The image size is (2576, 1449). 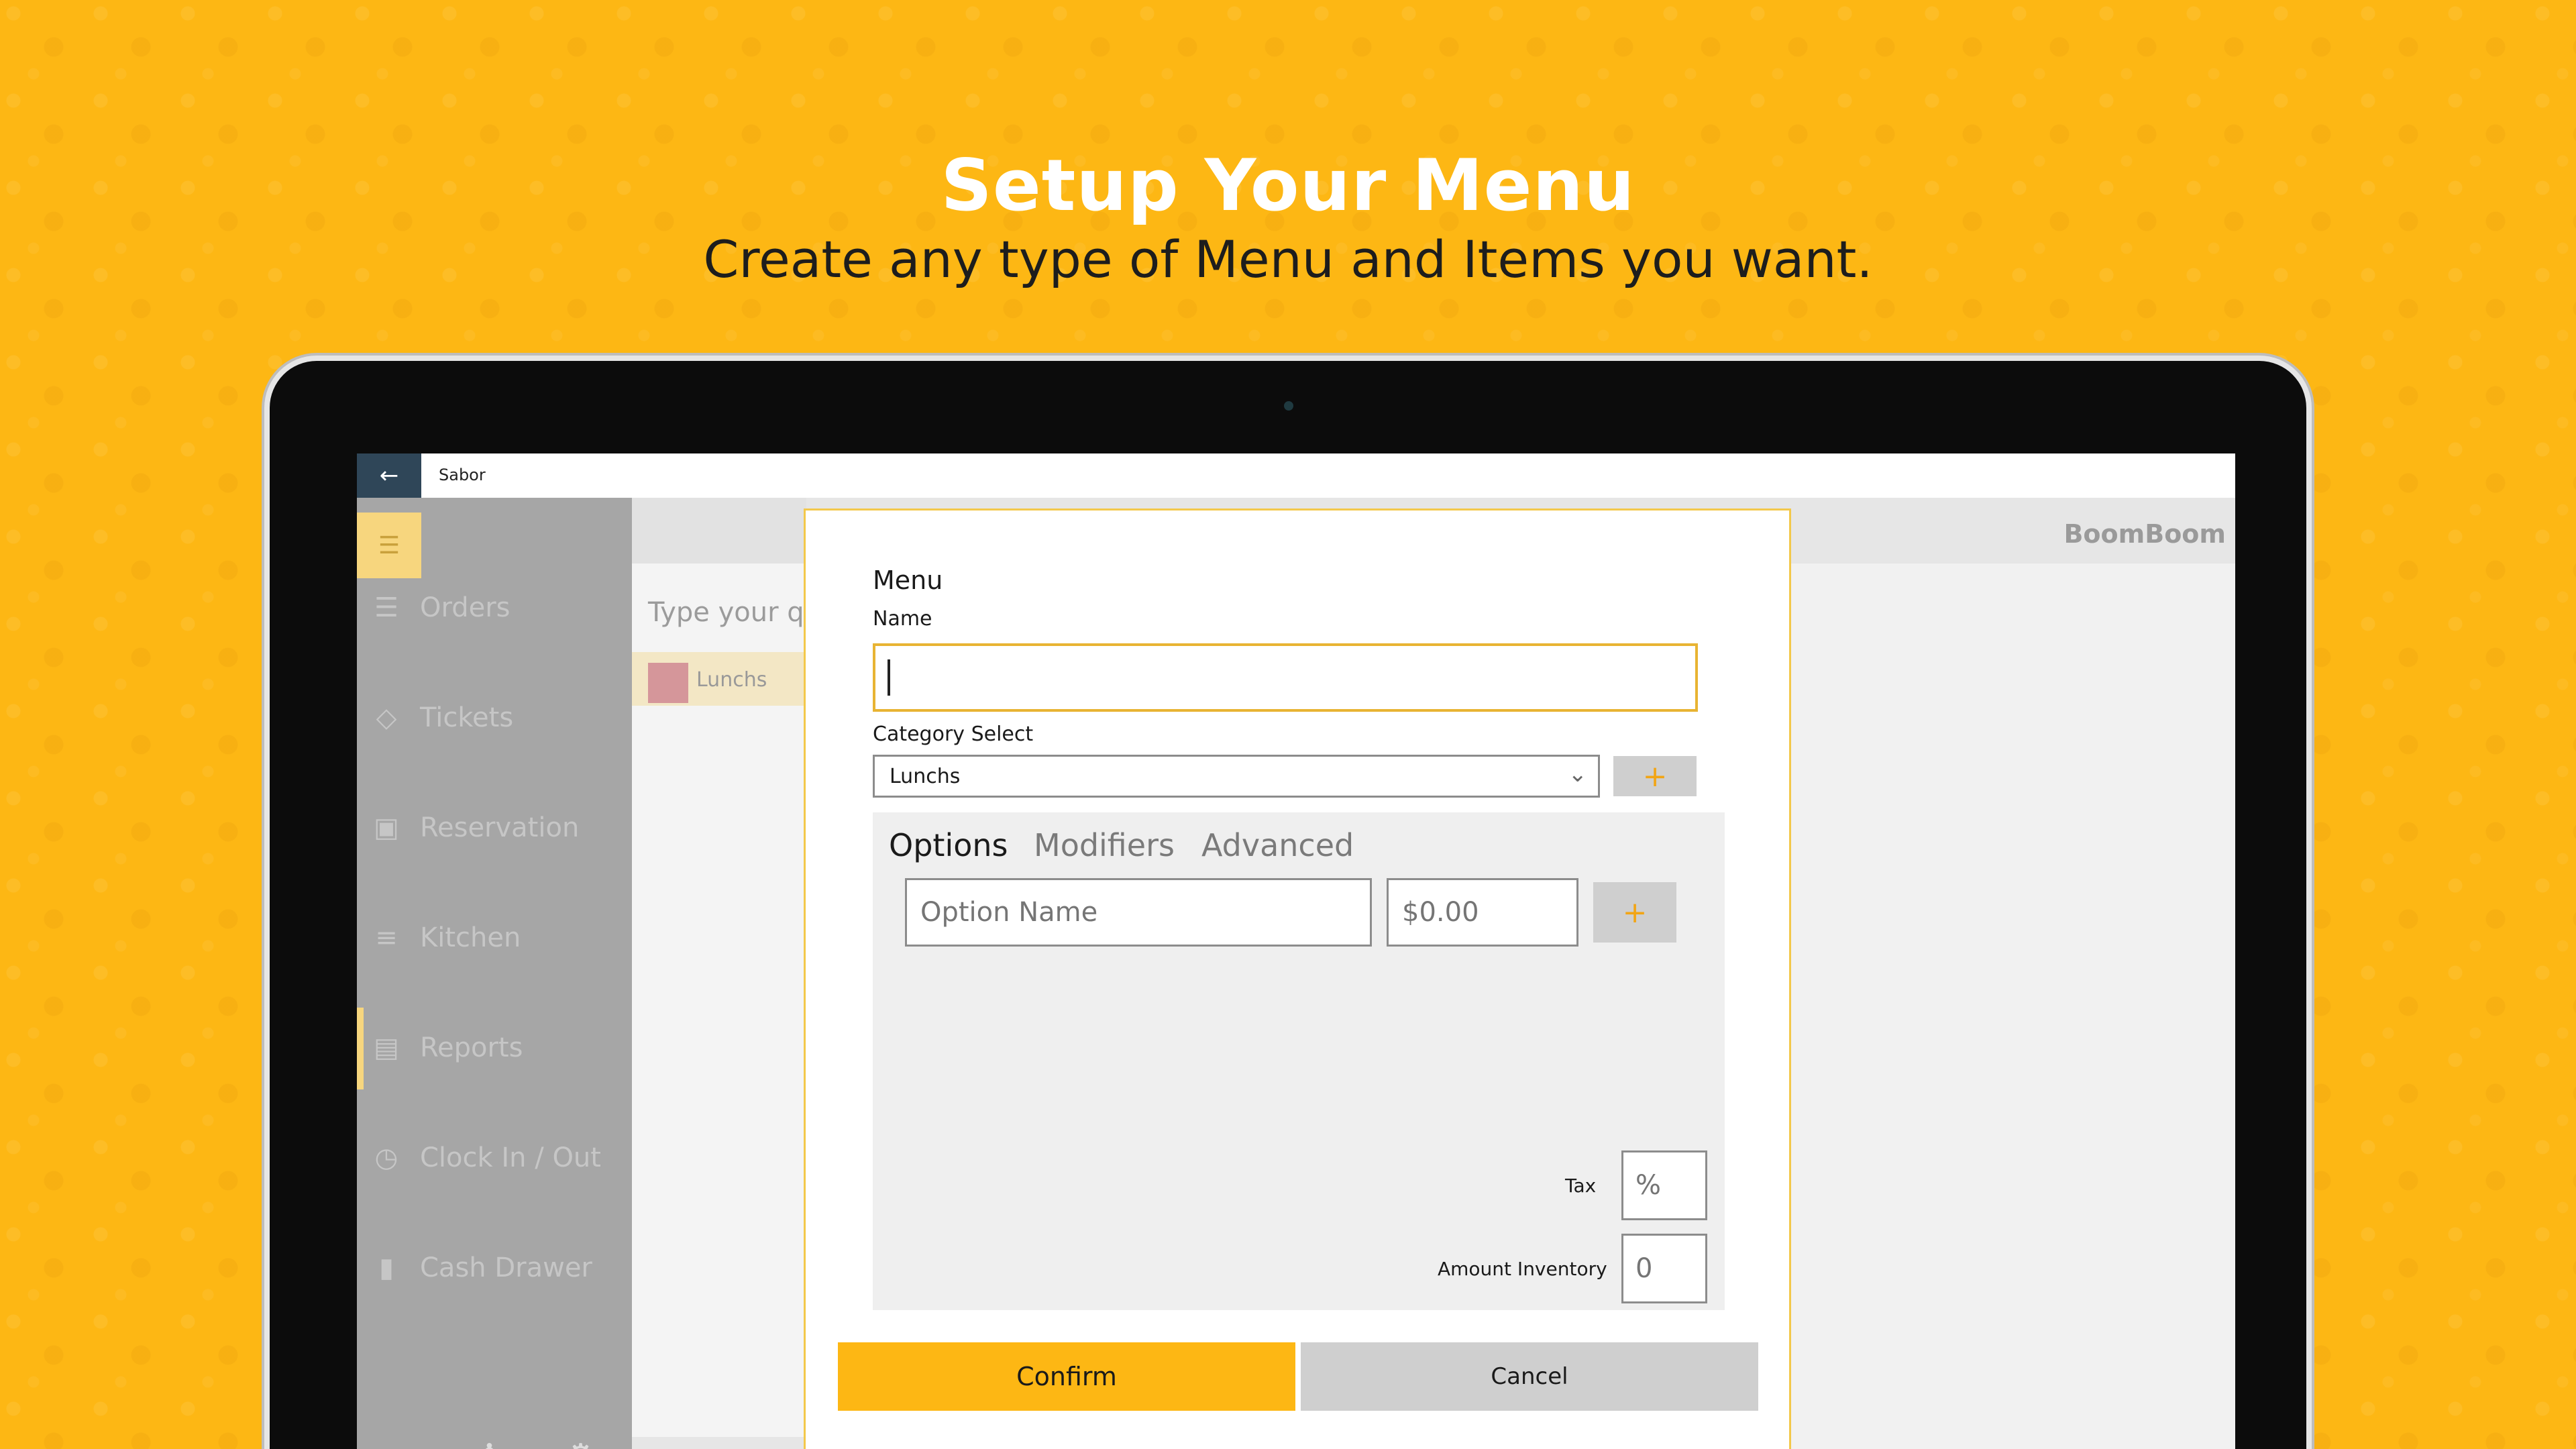 I want to click on page-headline: Setup Your Menu, so click(x=1288, y=185).